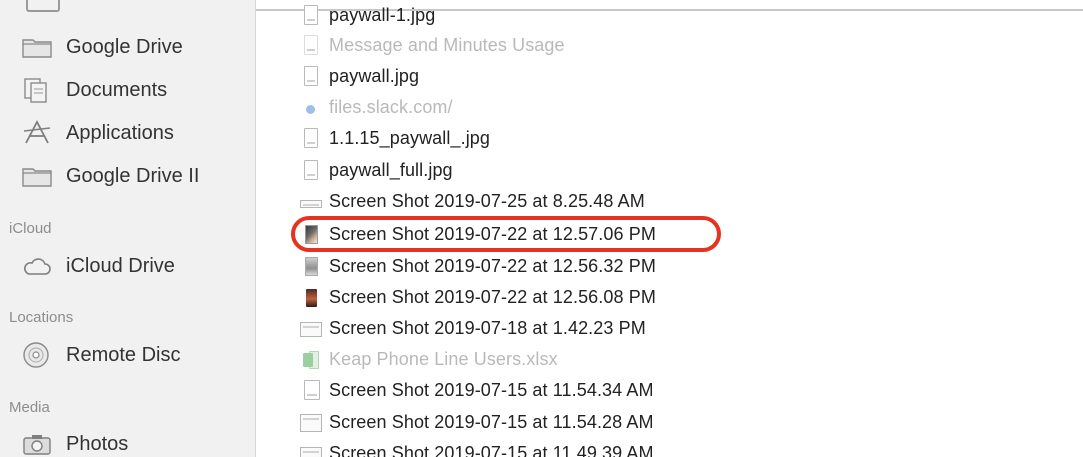 Image resolution: width=1083 pixels, height=457 pixels. Describe the element at coordinates (41, 317) in the screenshot. I see `sidebar-section-locations: Locations` at that location.